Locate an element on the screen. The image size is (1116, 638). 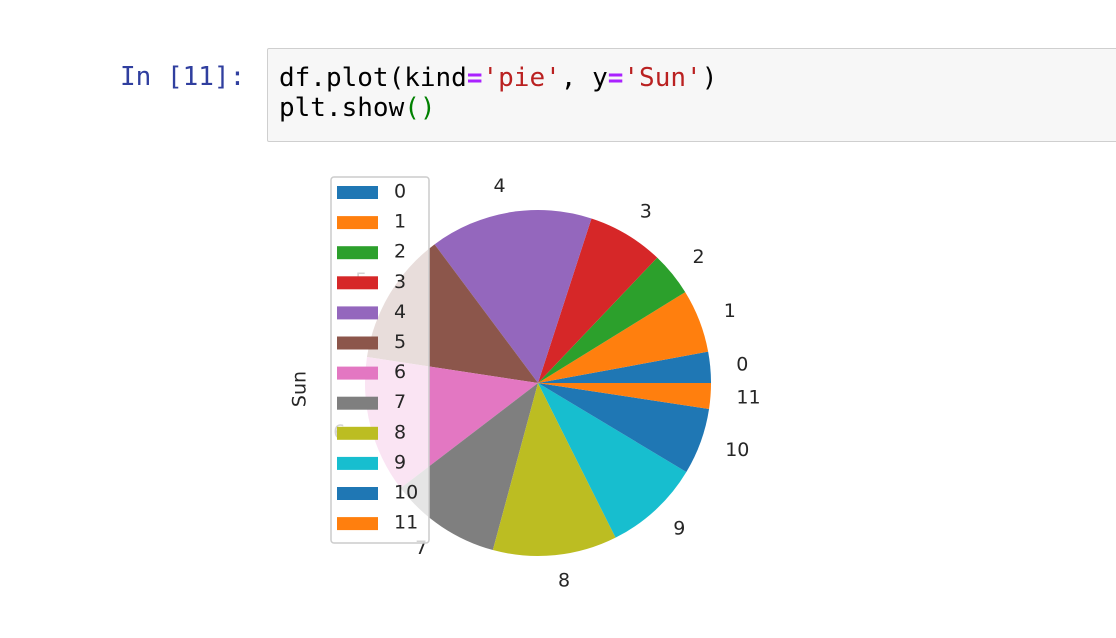
legend-label: 9 is located at coordinates (400, 462).